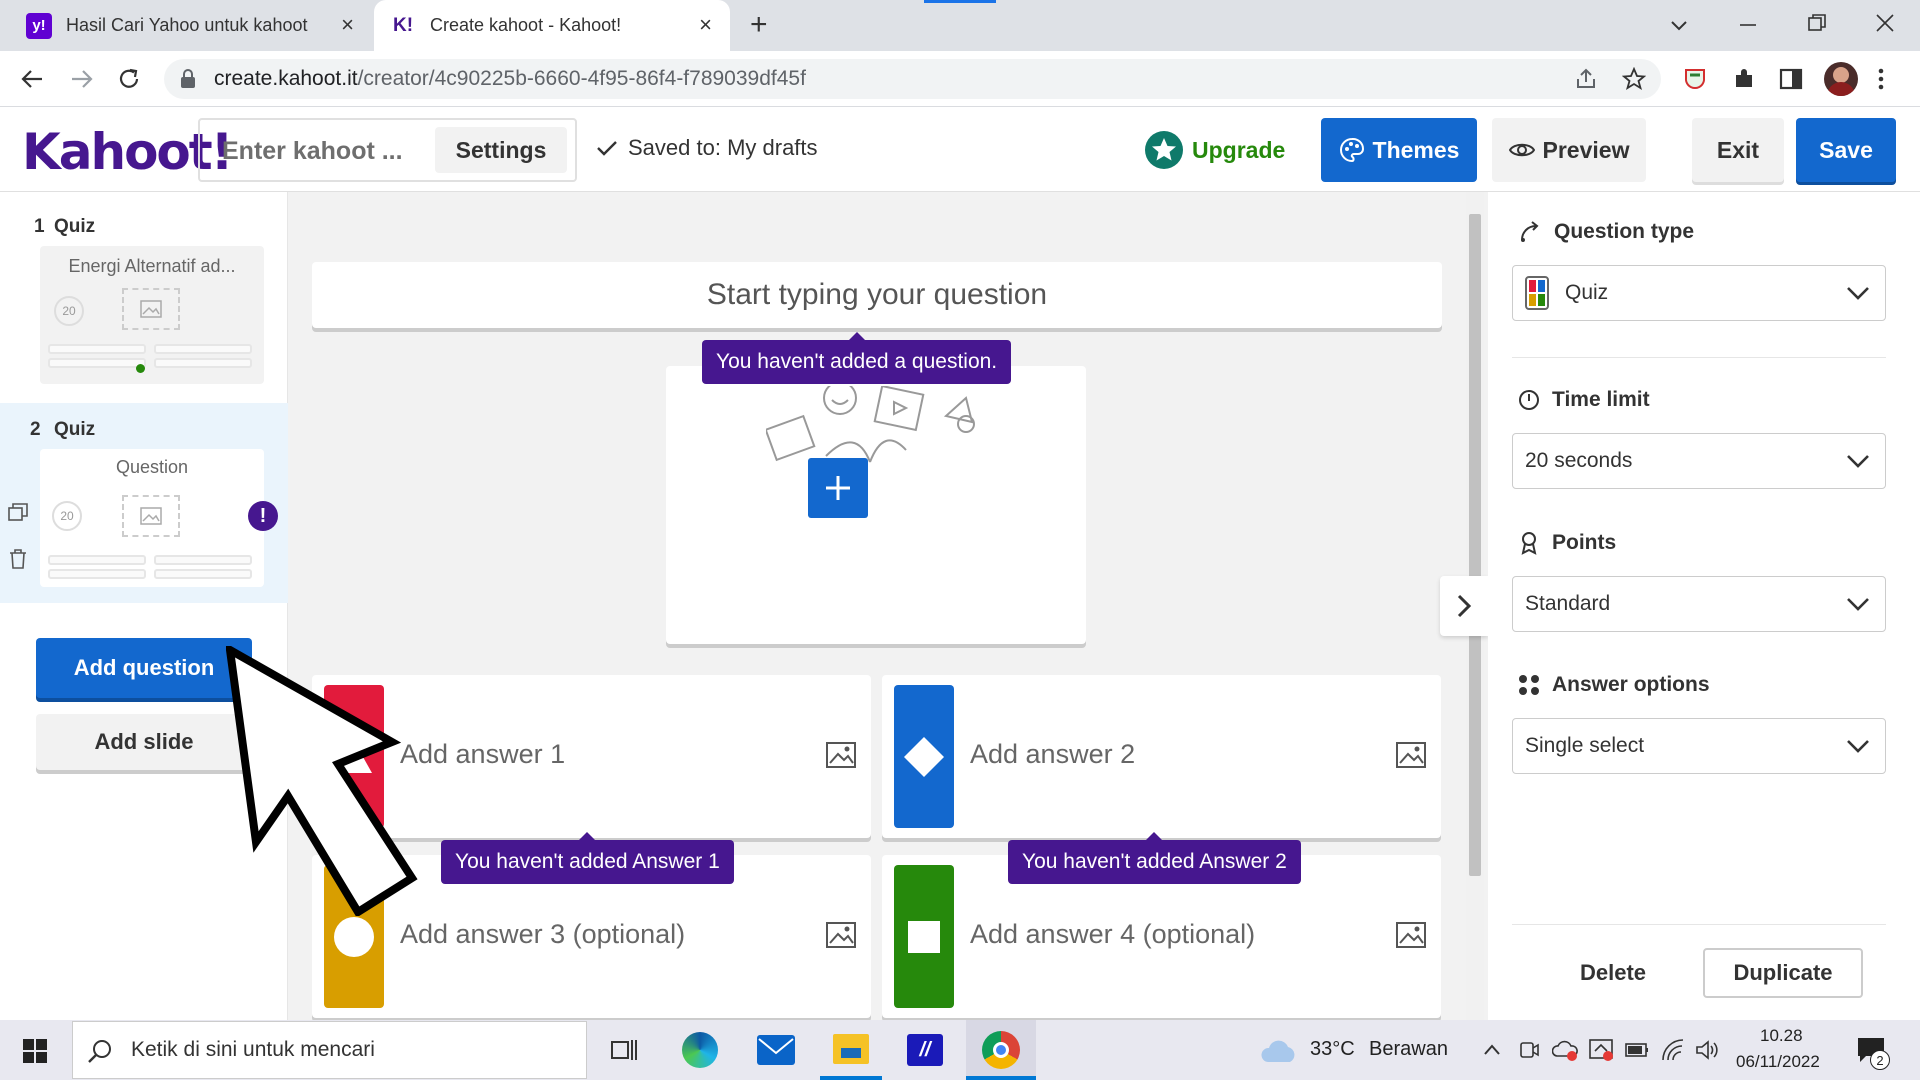 Image resolution: width=1920 pixels, height=1080 pixels. I want to click on share-icon, so click(1586, 79).